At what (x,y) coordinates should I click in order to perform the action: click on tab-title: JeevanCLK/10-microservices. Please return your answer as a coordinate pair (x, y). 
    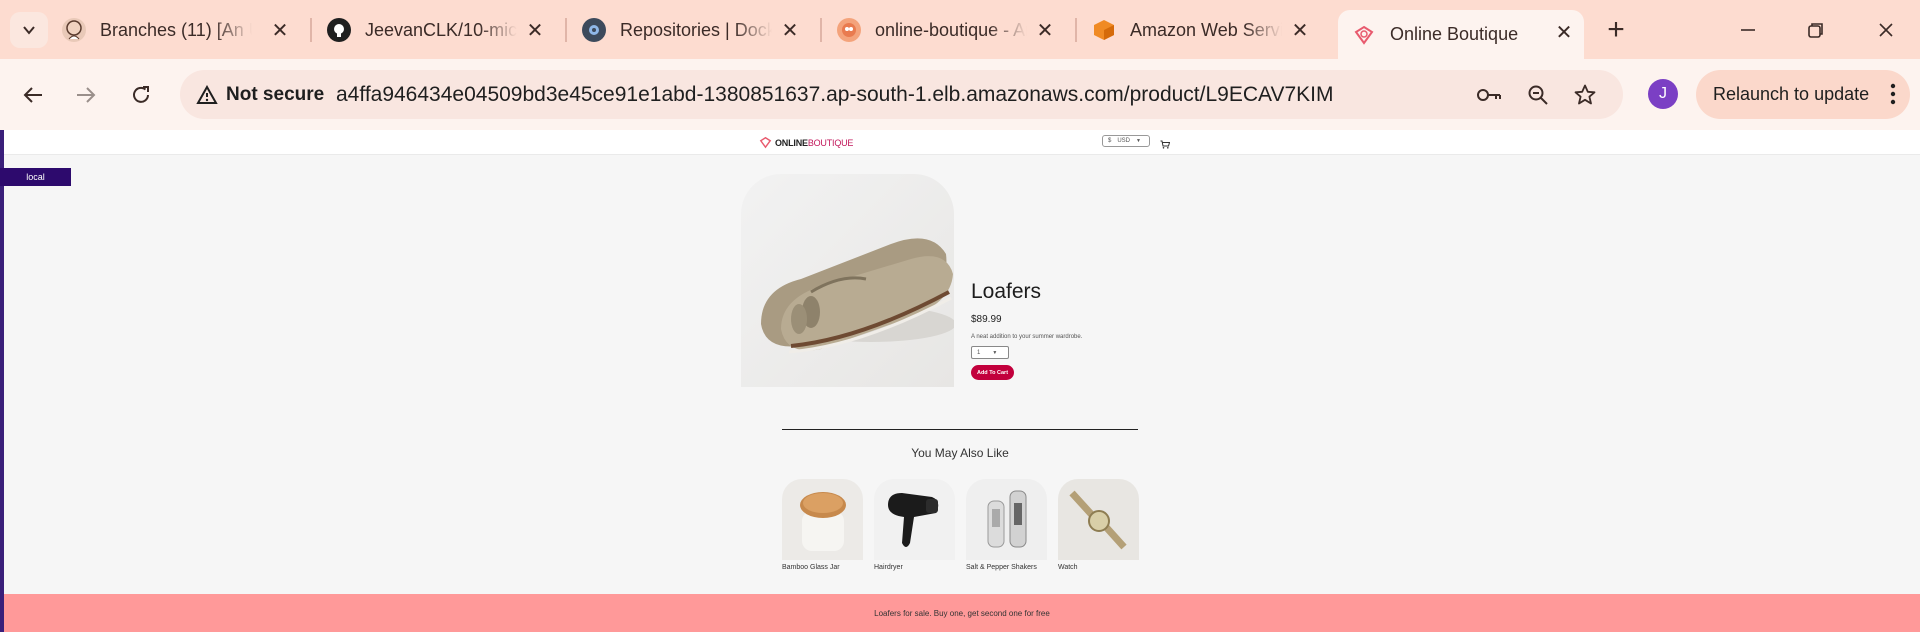
    Looking at the image, I should click on (441, 29).